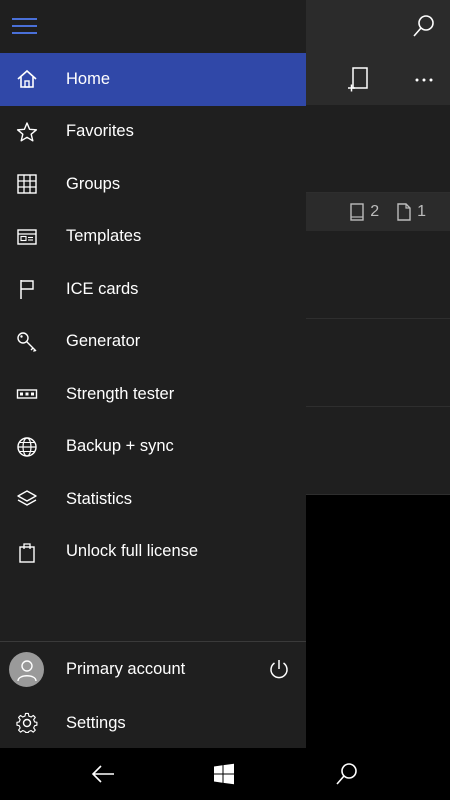 The image size is (450, 800). I want to click on nav-item-label: Favorites, so click(100, 131).